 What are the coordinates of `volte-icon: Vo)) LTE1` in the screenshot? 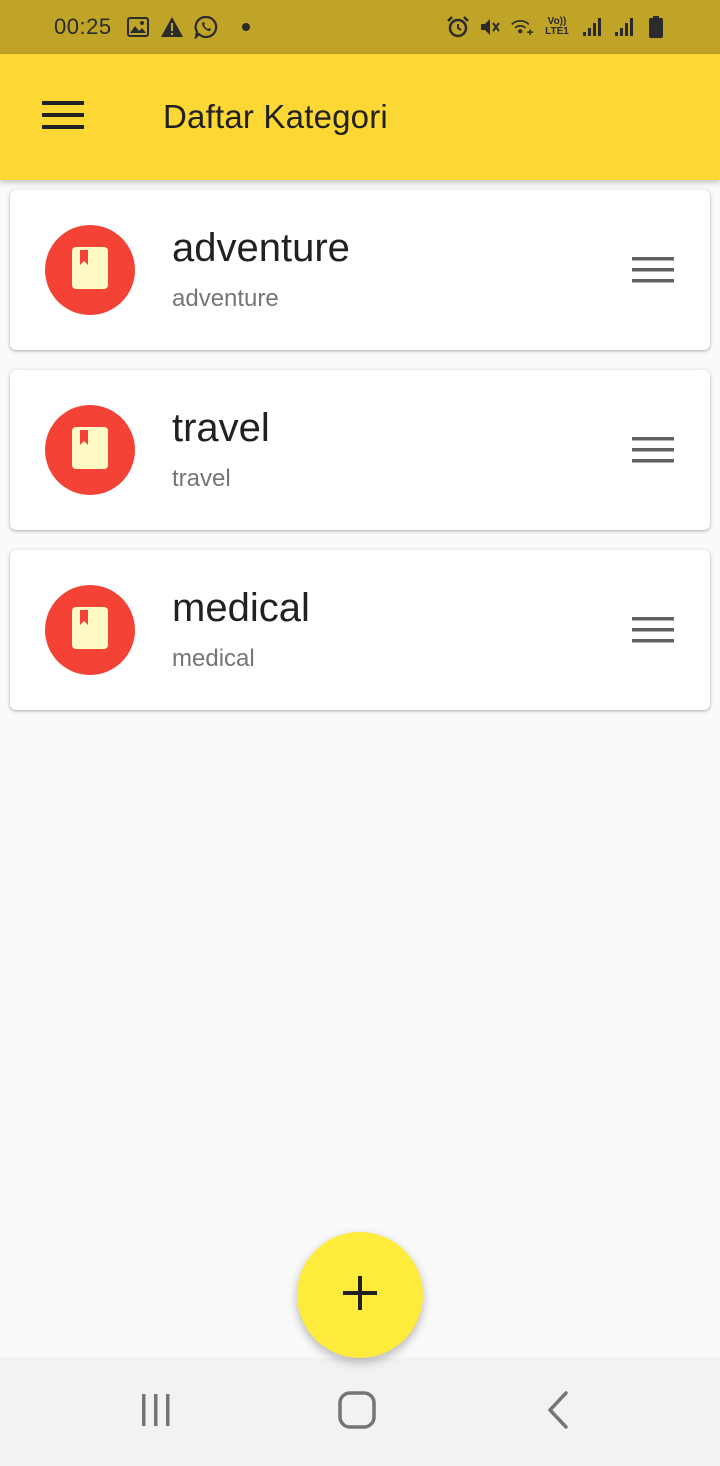 It's located at (557, 27).